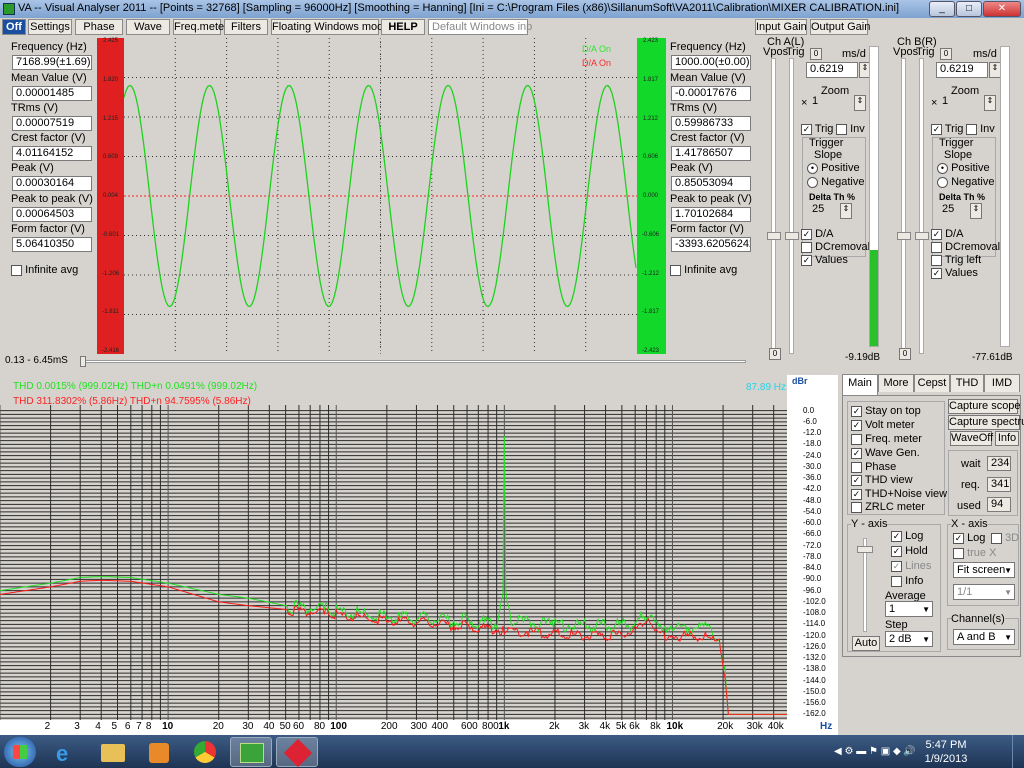 This screenshot has width=1024, height=768. Describe the element at coordinates (413, 361) in the screenshot. I see `time-slider-track` at that location.